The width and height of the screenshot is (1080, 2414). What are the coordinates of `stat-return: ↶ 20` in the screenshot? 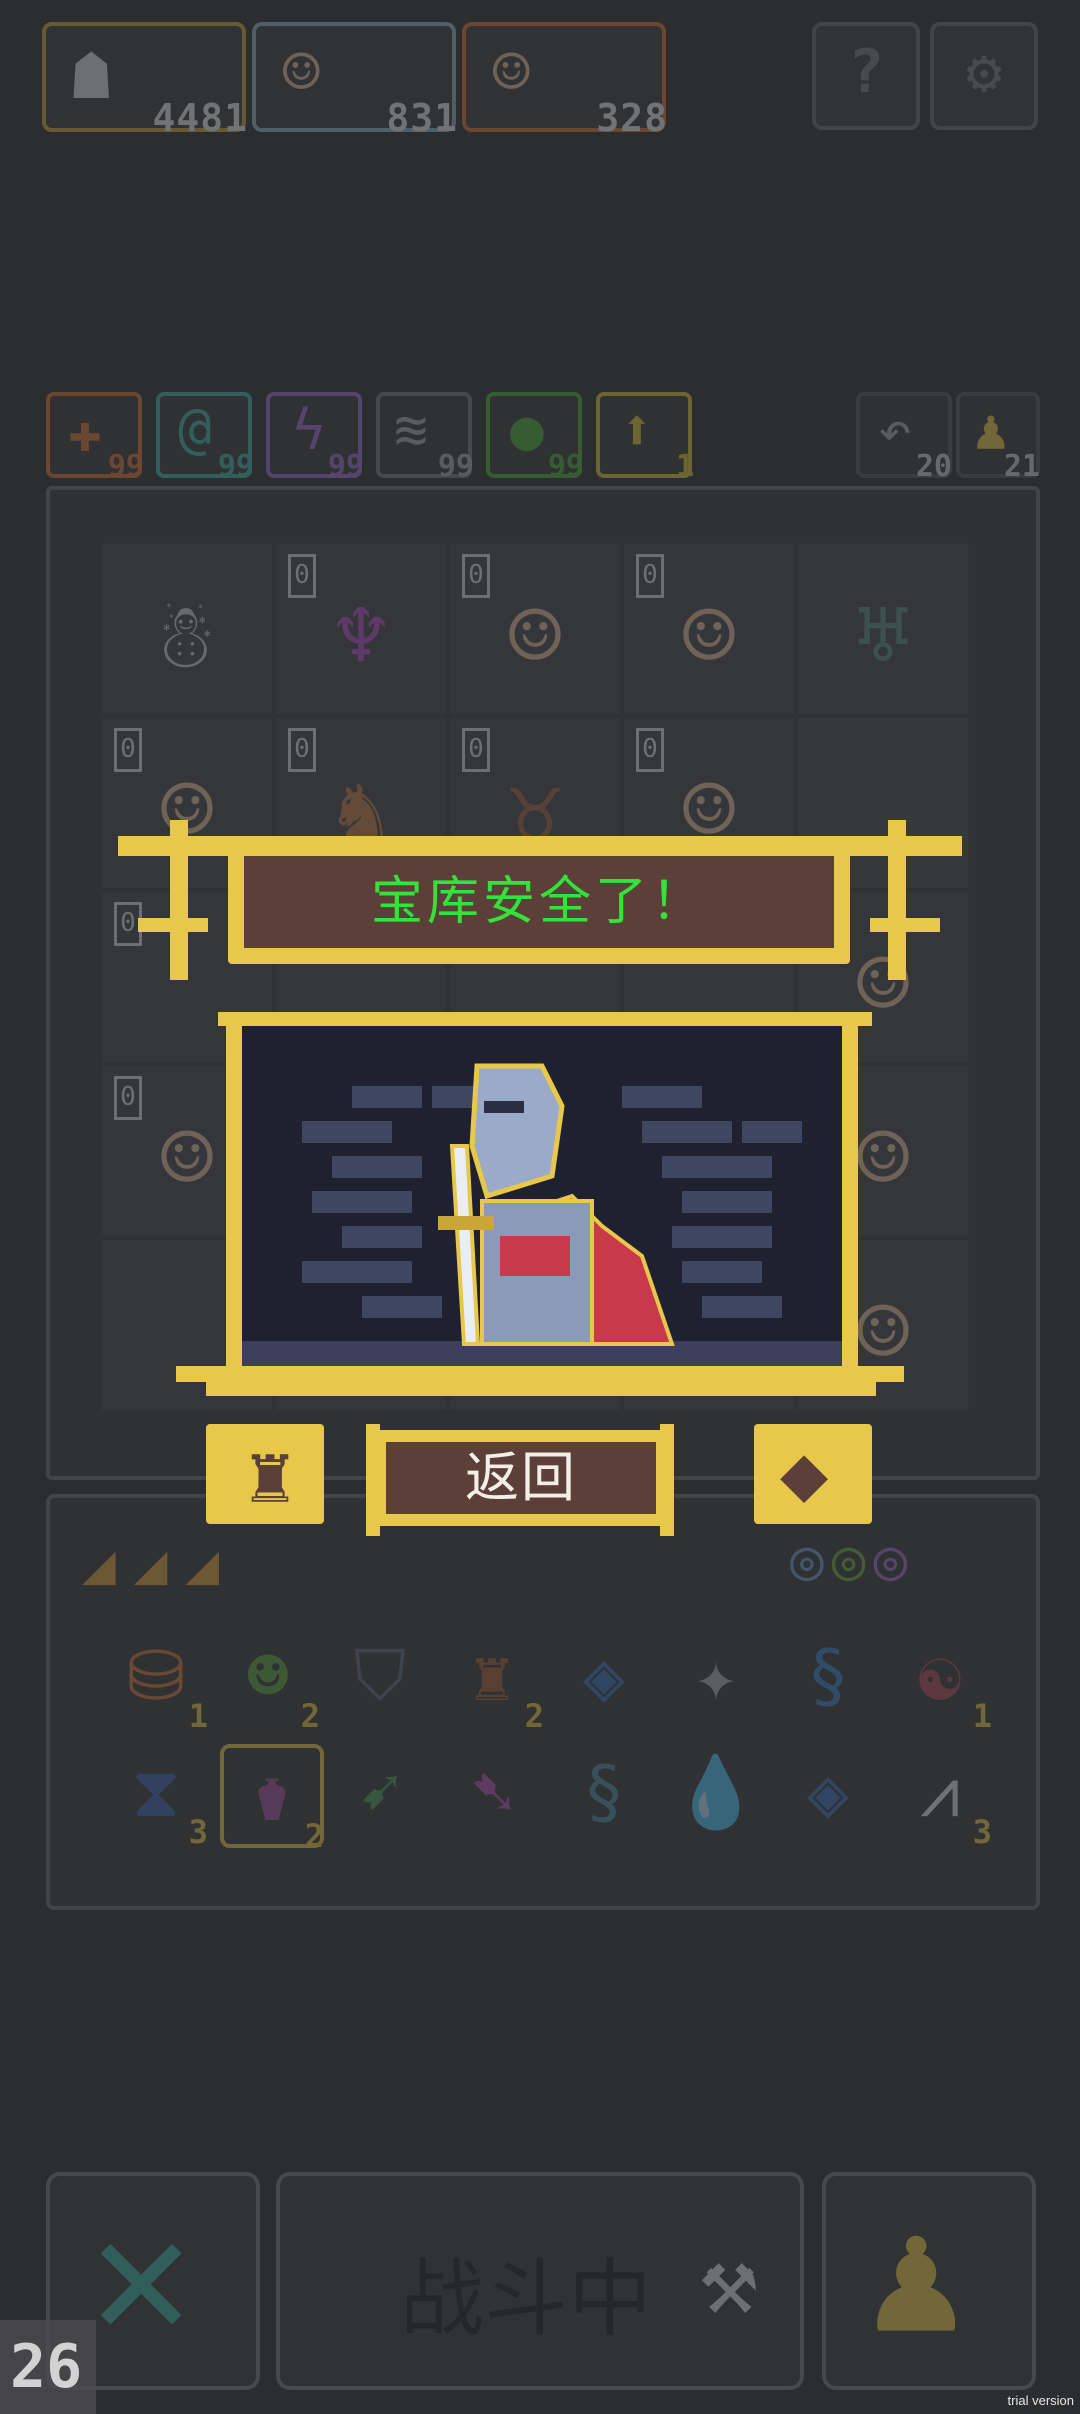 It's located at (904, 438).